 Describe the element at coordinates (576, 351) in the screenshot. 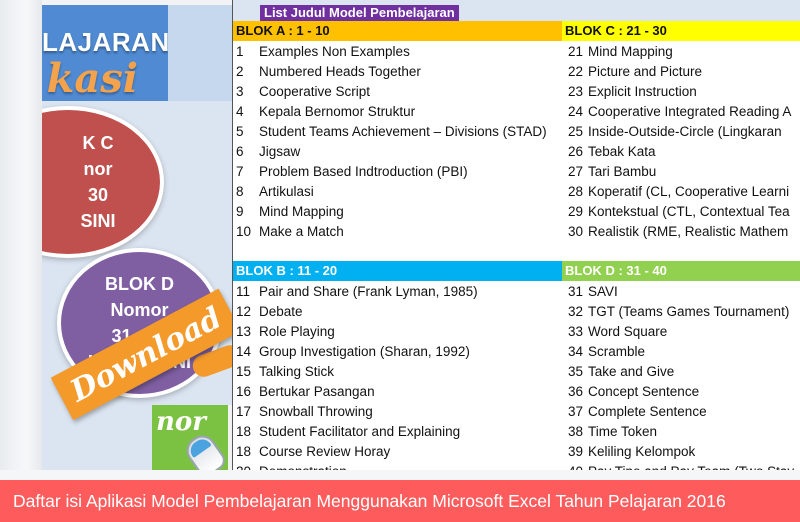

I see `row-number: 34` at that location.